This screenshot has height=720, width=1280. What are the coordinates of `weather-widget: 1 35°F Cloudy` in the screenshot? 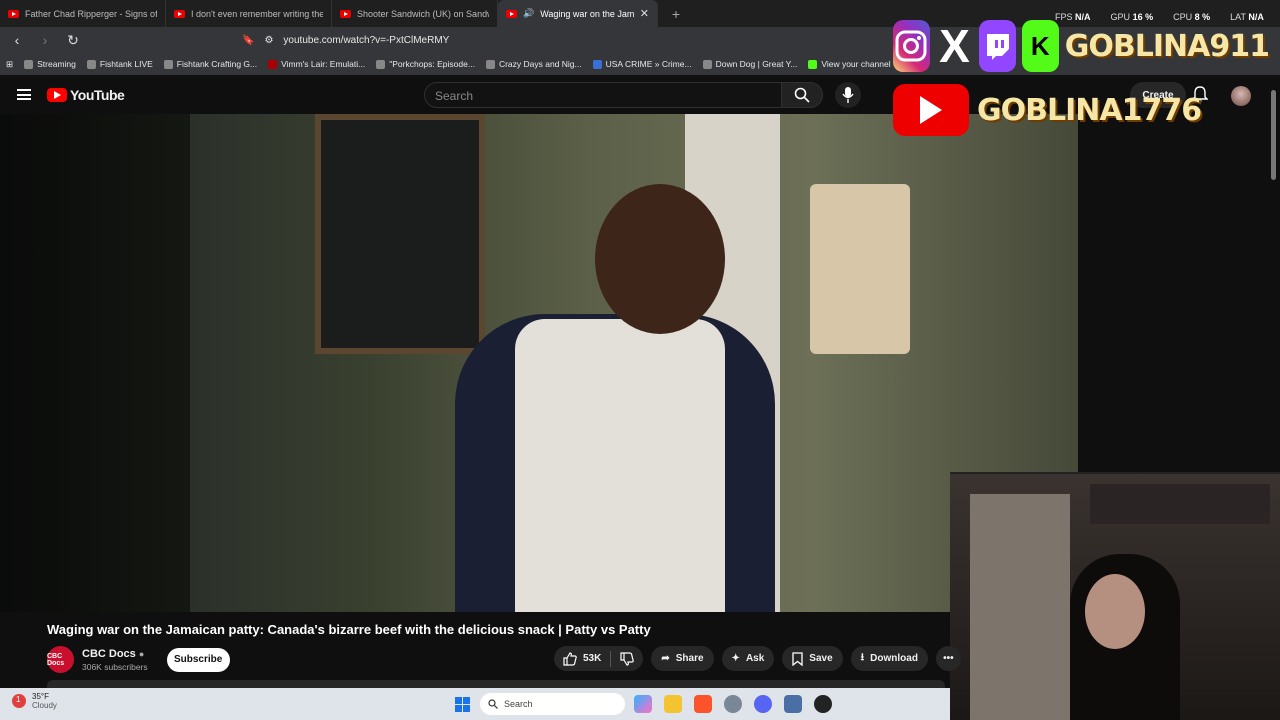 It's located at (34, 701).